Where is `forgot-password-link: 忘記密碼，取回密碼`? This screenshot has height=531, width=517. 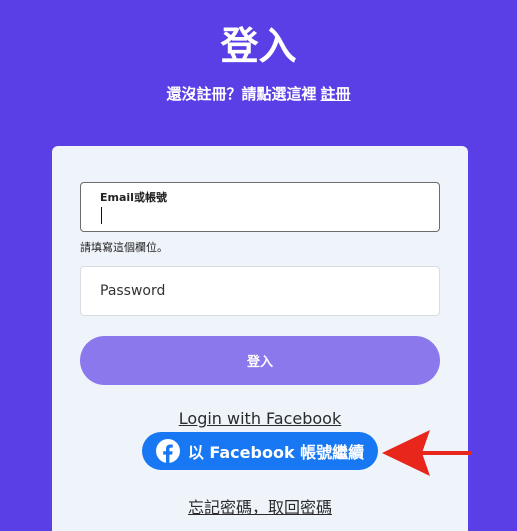 forgot-password-link: 忘記密碼，取回密碼 is located at coordinates (260, 506).